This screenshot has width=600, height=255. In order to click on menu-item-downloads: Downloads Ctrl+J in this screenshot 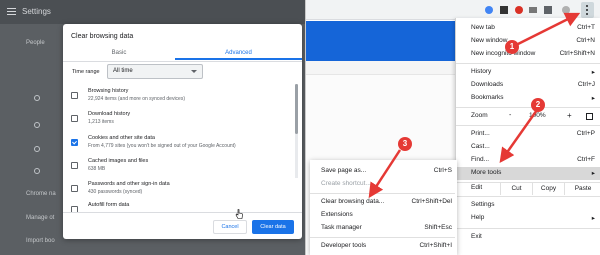, I will do `click(528, 85)`.